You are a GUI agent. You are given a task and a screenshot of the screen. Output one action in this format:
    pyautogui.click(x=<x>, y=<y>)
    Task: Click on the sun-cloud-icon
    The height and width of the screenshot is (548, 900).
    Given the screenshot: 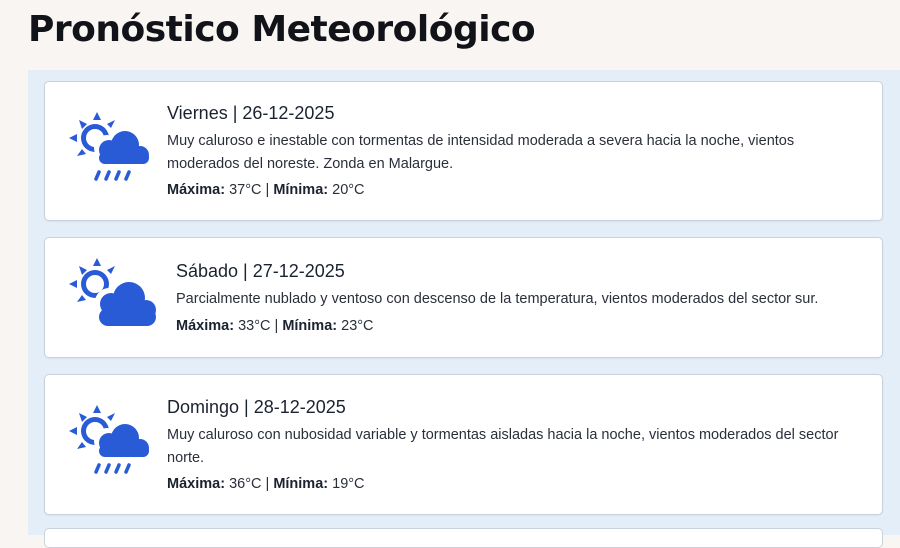 What is the action you would take?
    pyautogui.click(x=111, y=298)
    